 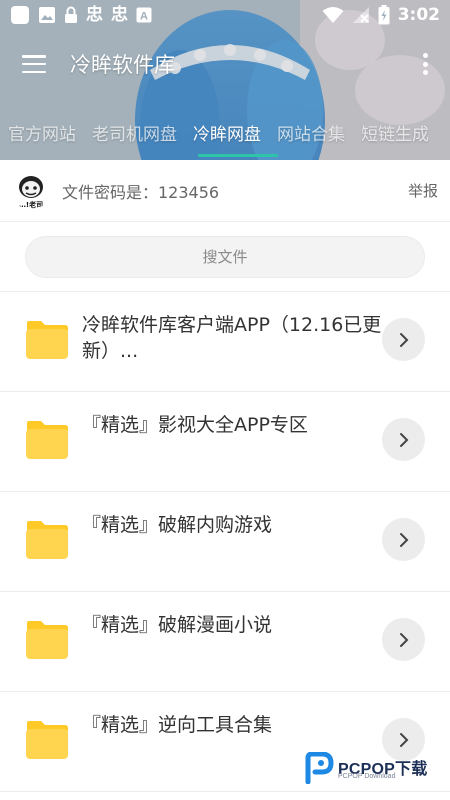 What do you see at coordinates (177, 725) in the screenshot?
I see `item-title: 『精选』逆向工具合集` at bounding box center [177, 725].